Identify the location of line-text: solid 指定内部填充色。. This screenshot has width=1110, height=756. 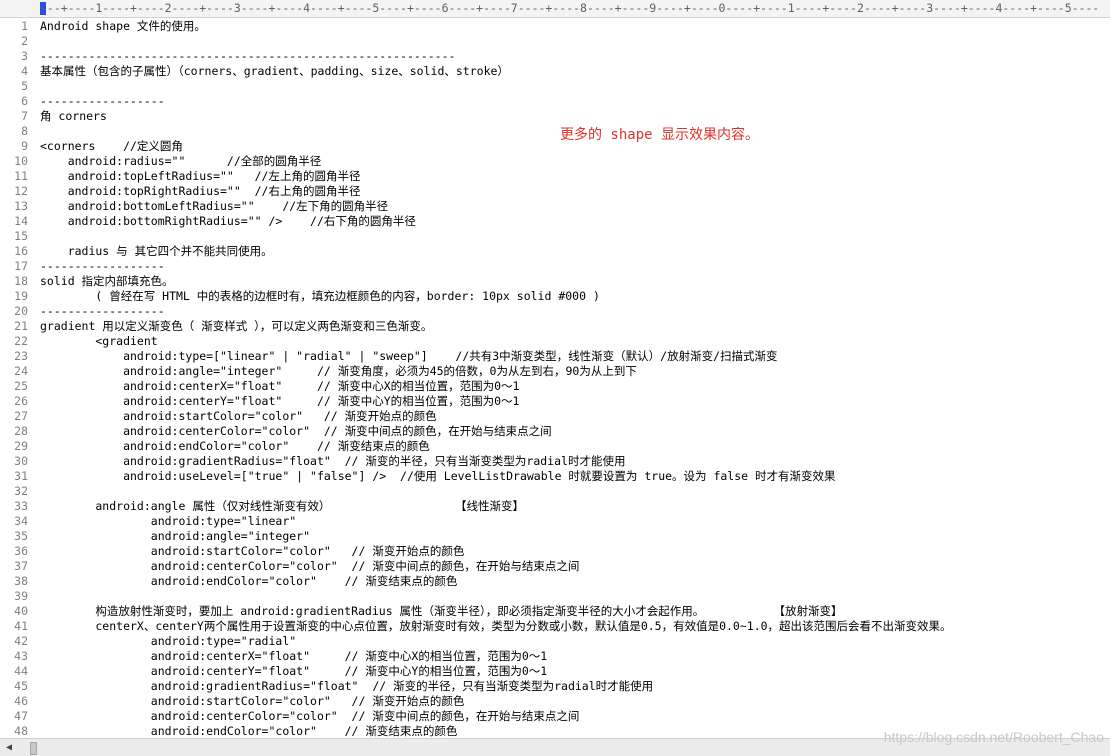
(107, 281).